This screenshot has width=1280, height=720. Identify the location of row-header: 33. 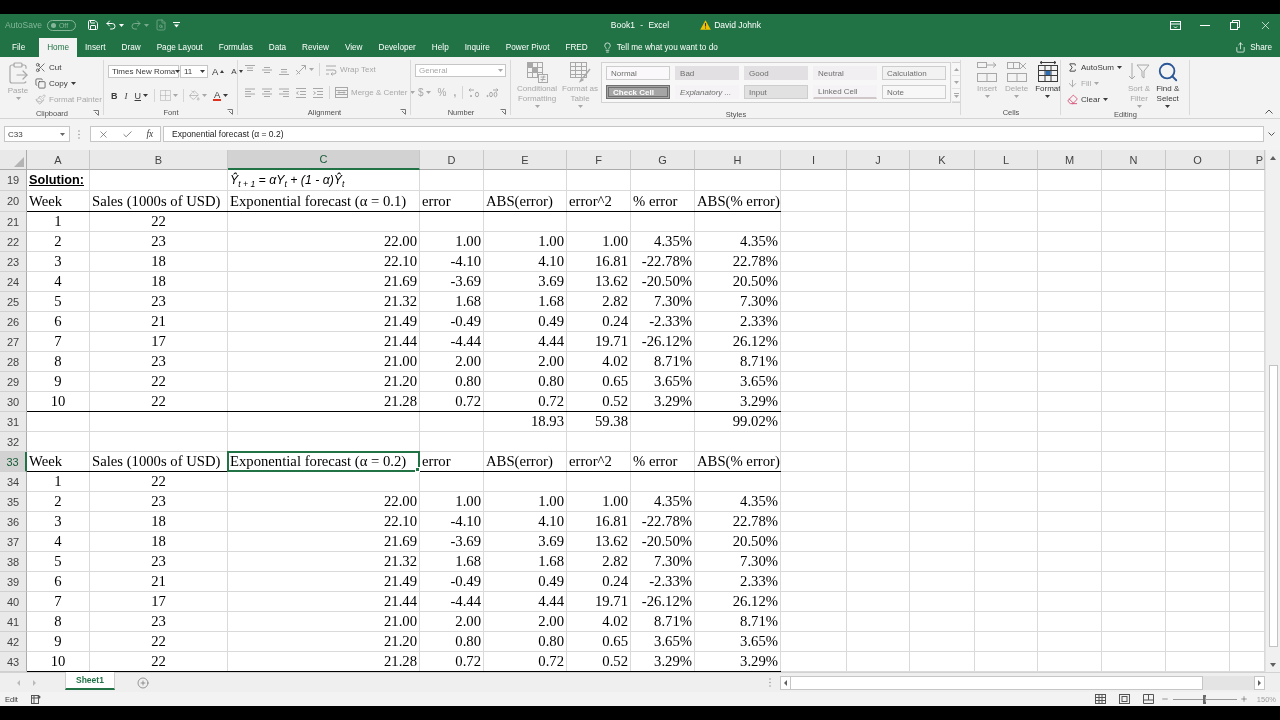
(13, 462).